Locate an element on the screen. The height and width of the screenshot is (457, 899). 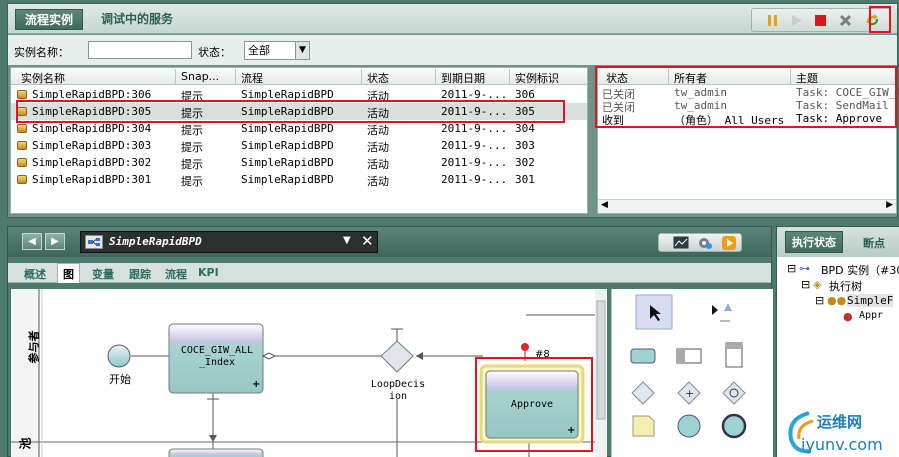
palette-shapes: + is located at coordinates (688, 366).